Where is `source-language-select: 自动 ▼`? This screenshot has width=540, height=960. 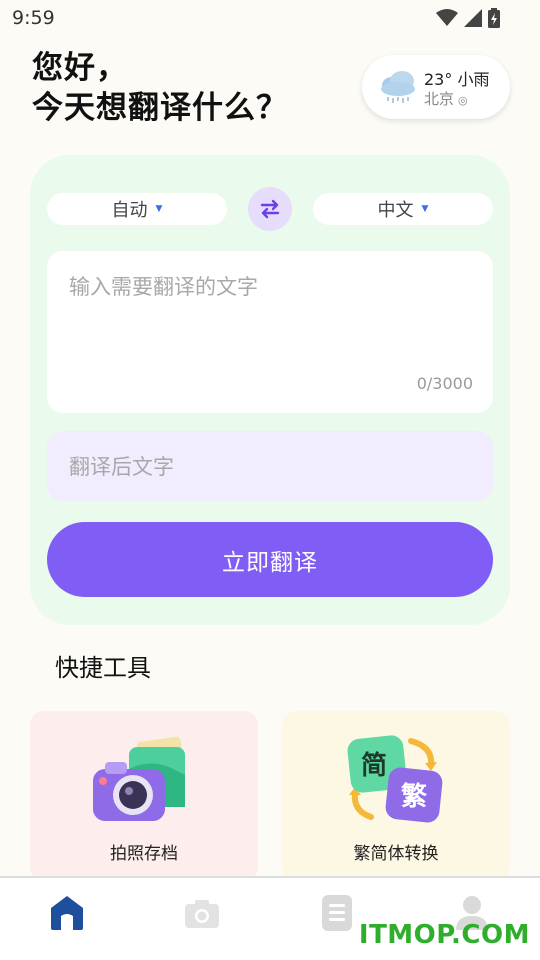
source-language-select: 自动 ▼ is located at coordinates (137, 209).